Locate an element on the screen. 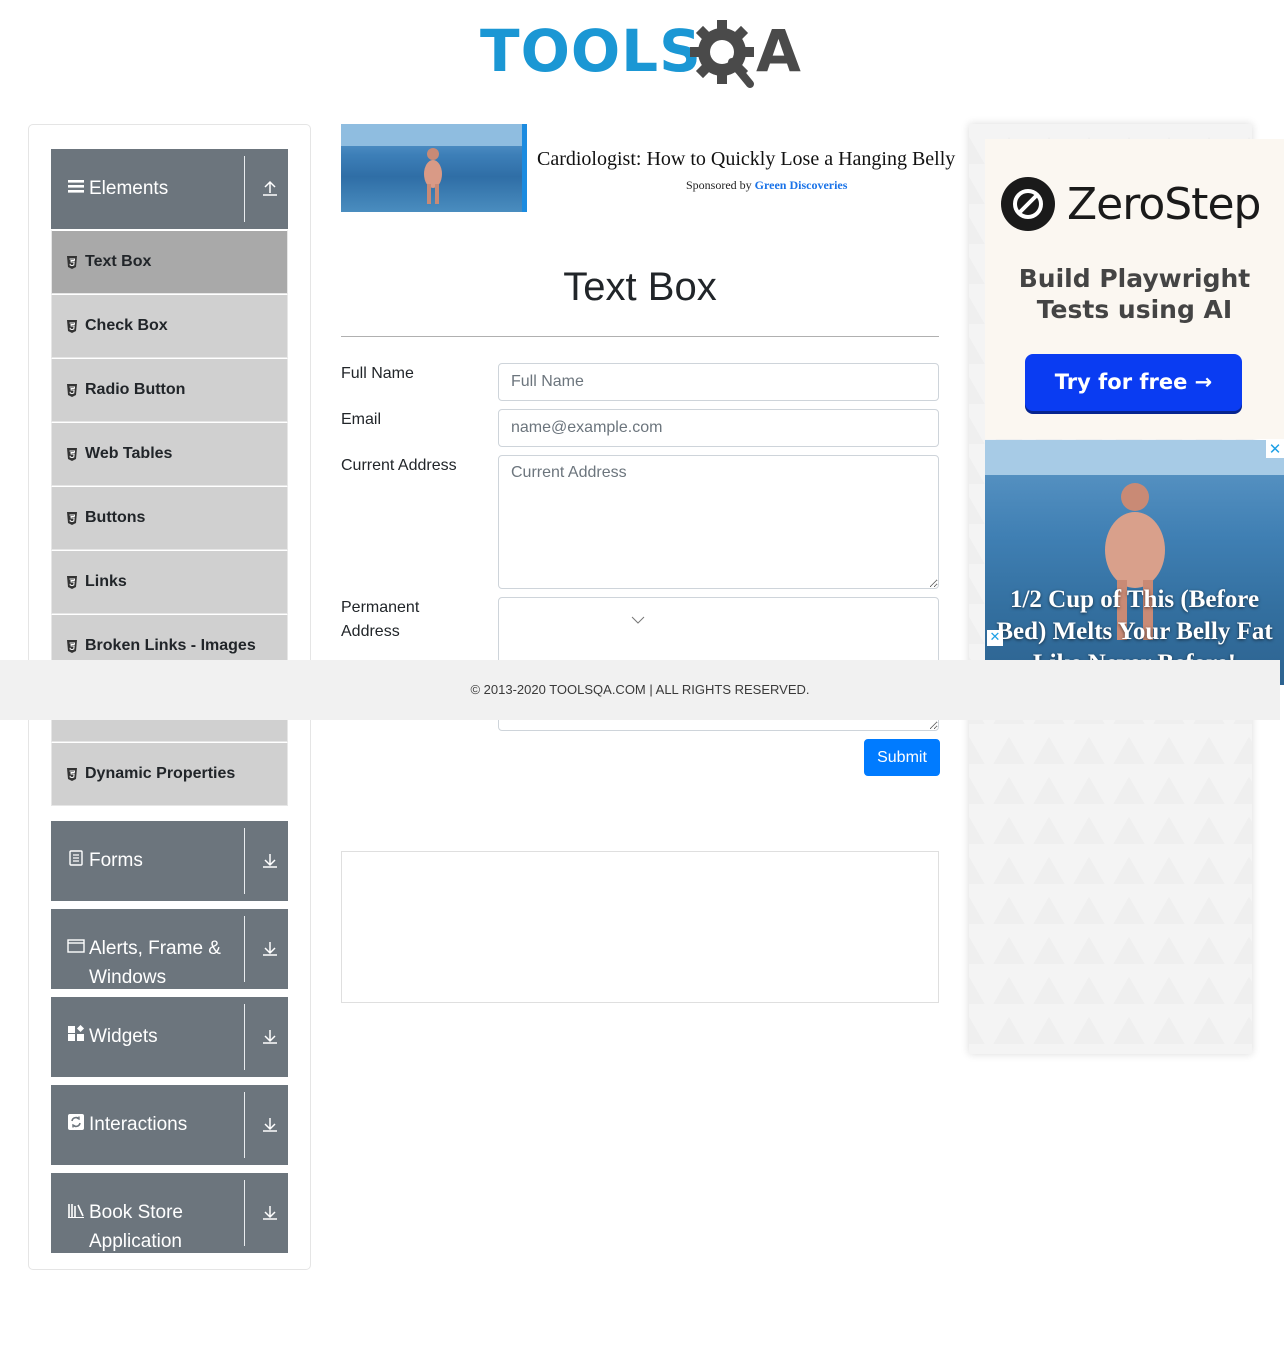 Image resolution: width=1284 pixels, height=1370 pixels. upload-arrow-icon is located at coordinates (270, 188).